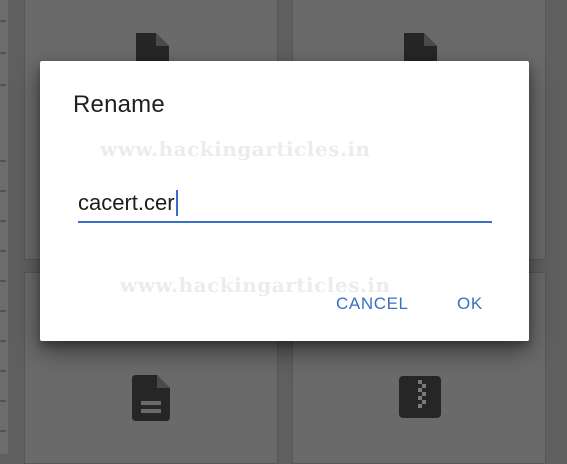 This screenshot has width=567, height=464. What do you see at coordinates (372, 304) in the screenshot?
I see `cancel-button: CANCEL` at bounding box center [372, 304].